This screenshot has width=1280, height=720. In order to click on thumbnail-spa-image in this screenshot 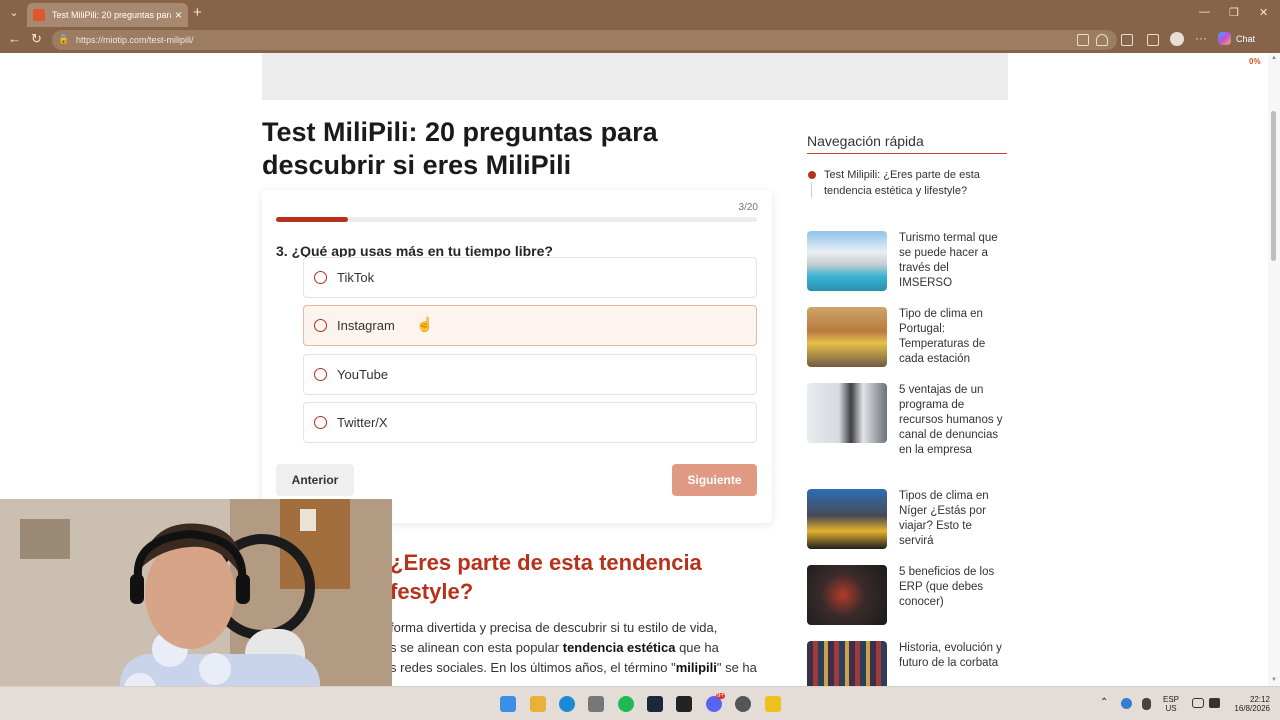, I will do `click(847, 261)`.